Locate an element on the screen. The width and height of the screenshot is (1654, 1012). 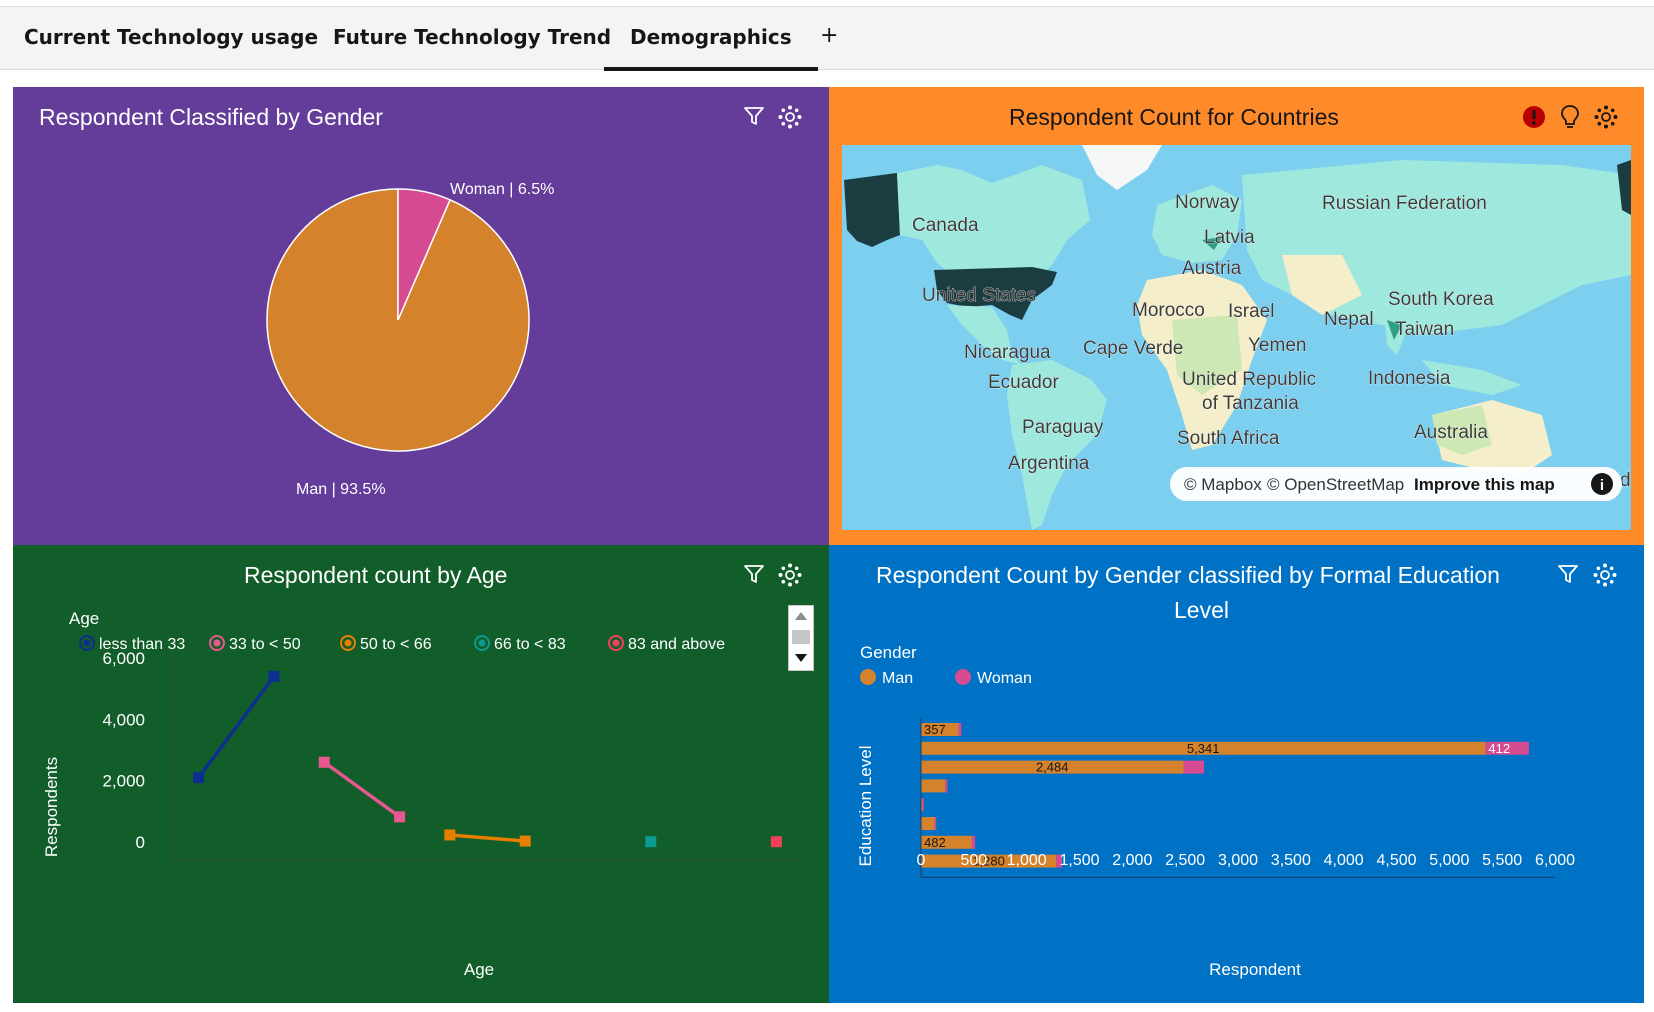
mapbox-attribution: © Mapbox is located at coordinates (1223, 484).